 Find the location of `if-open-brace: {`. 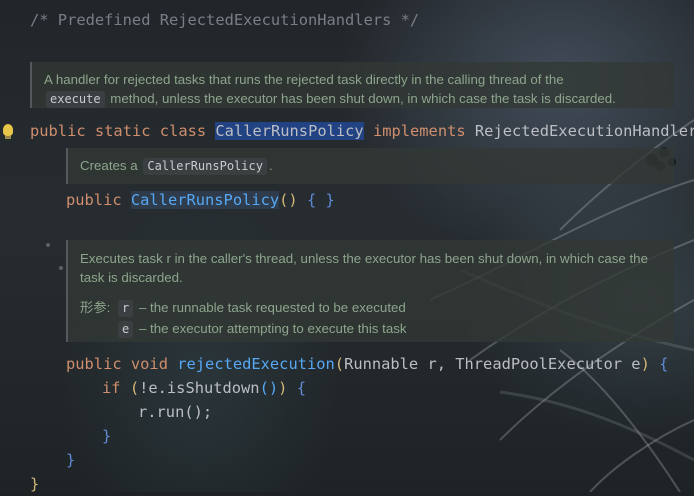

if-open-brace: { is located at coordinates (301, 388).